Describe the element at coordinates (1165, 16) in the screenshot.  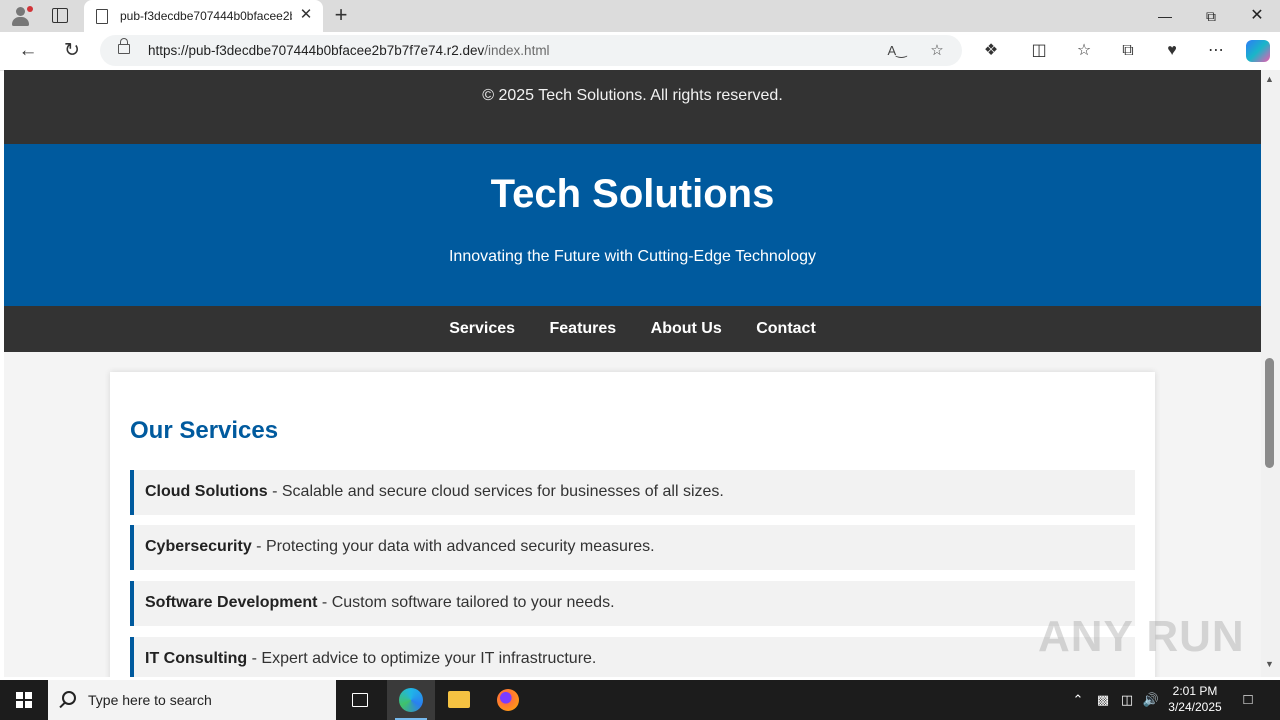
I see `minimize-button: —` at that location.